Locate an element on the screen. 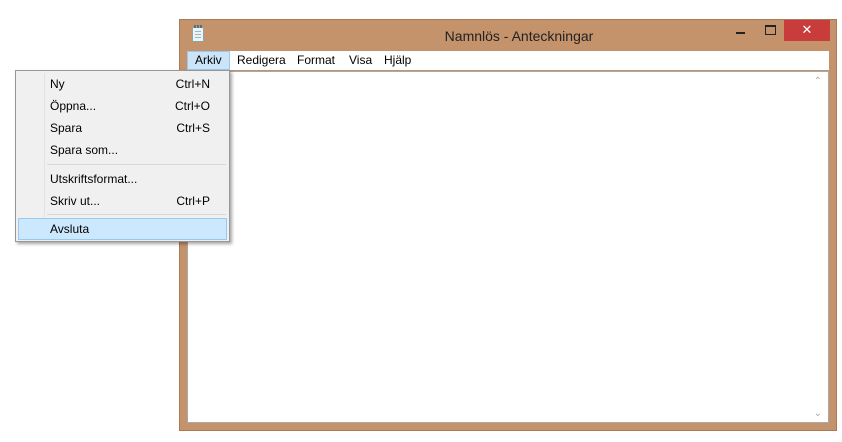 The height and width of the screenshot is (442, 842). chevron-down-icon: ⌄ is located at coordinates (818, 413).